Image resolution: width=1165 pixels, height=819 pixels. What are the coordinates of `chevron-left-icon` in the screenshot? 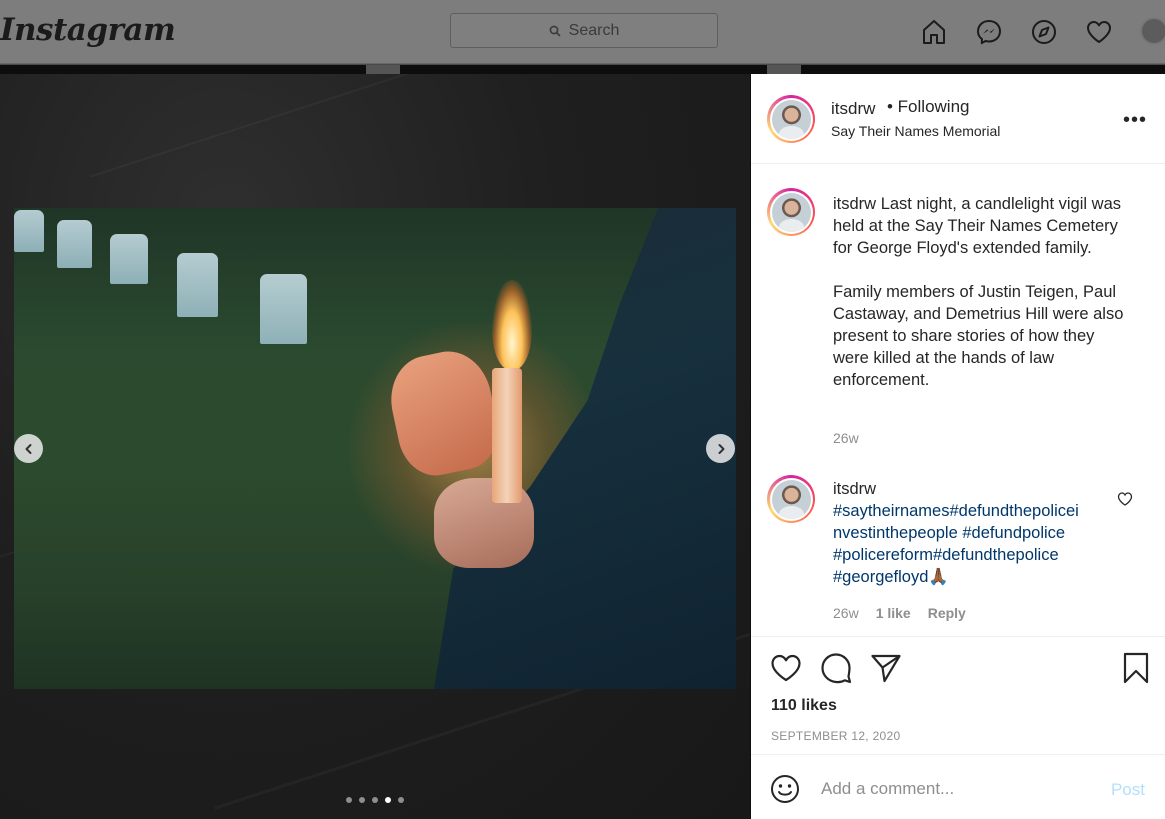 It's located at (28, 448).